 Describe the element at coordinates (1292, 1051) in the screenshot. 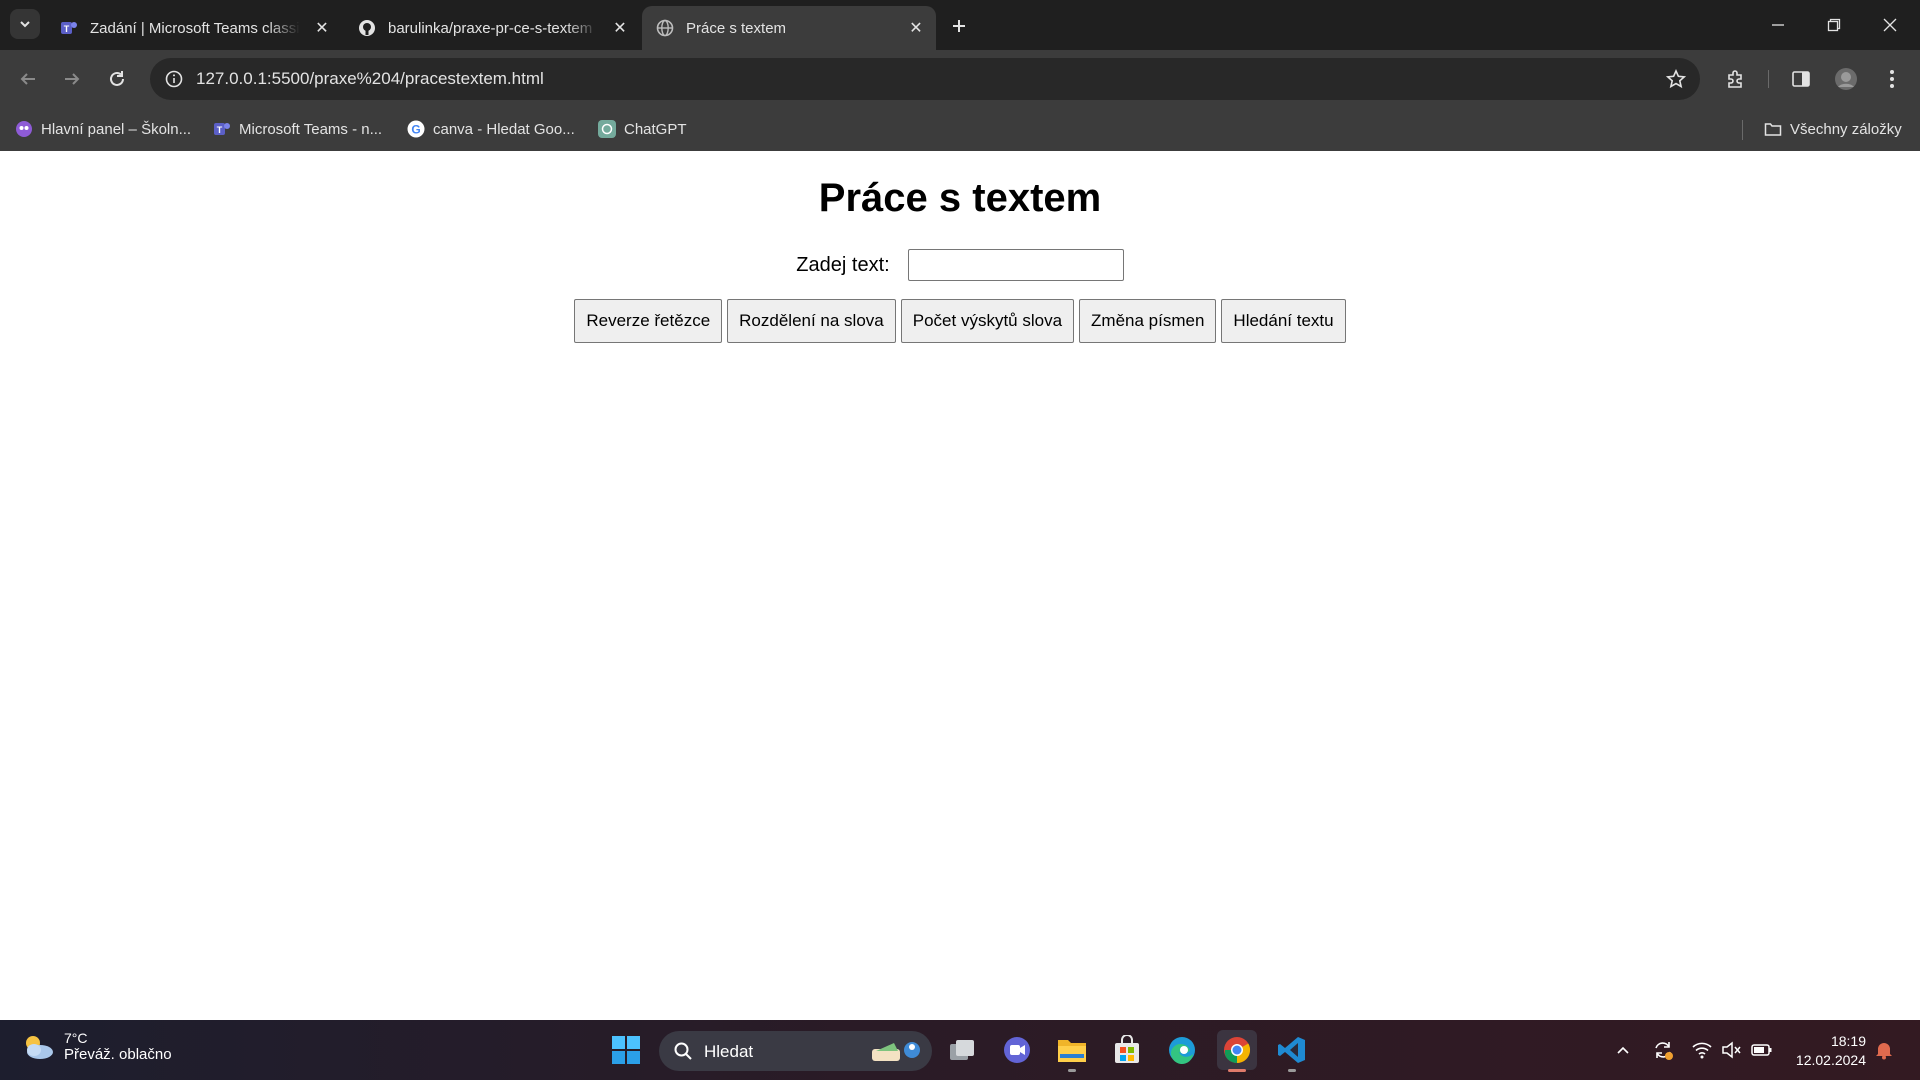

I see `vscode-button` at that location.